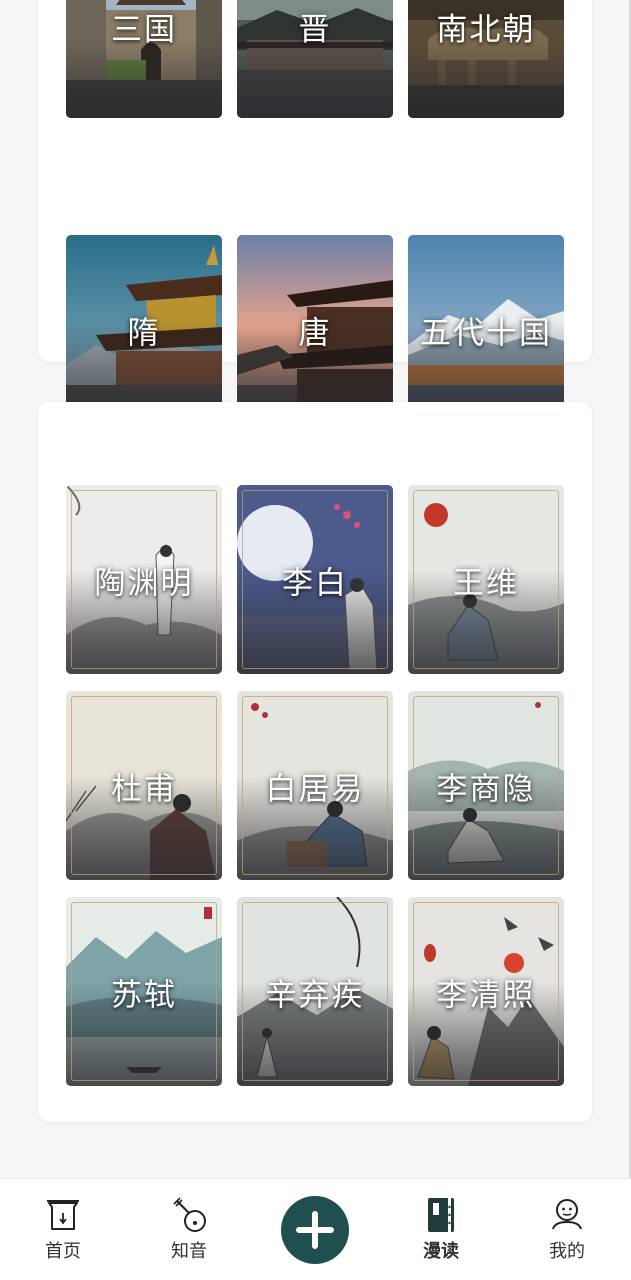  Describe the element at coordinates (144, 789) in the screenshot. I see `poet-label: 杜甫` at that location.